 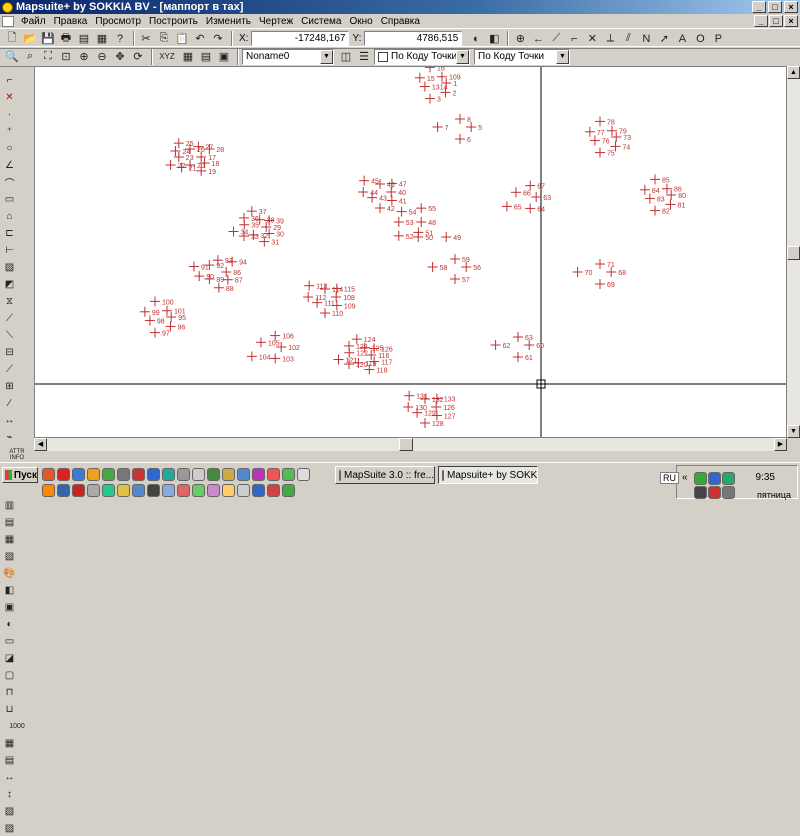 What do you see at coordinates (759, 7) in the screenshot?
I see `minimize-button: _` at bounding box center [759, 7].